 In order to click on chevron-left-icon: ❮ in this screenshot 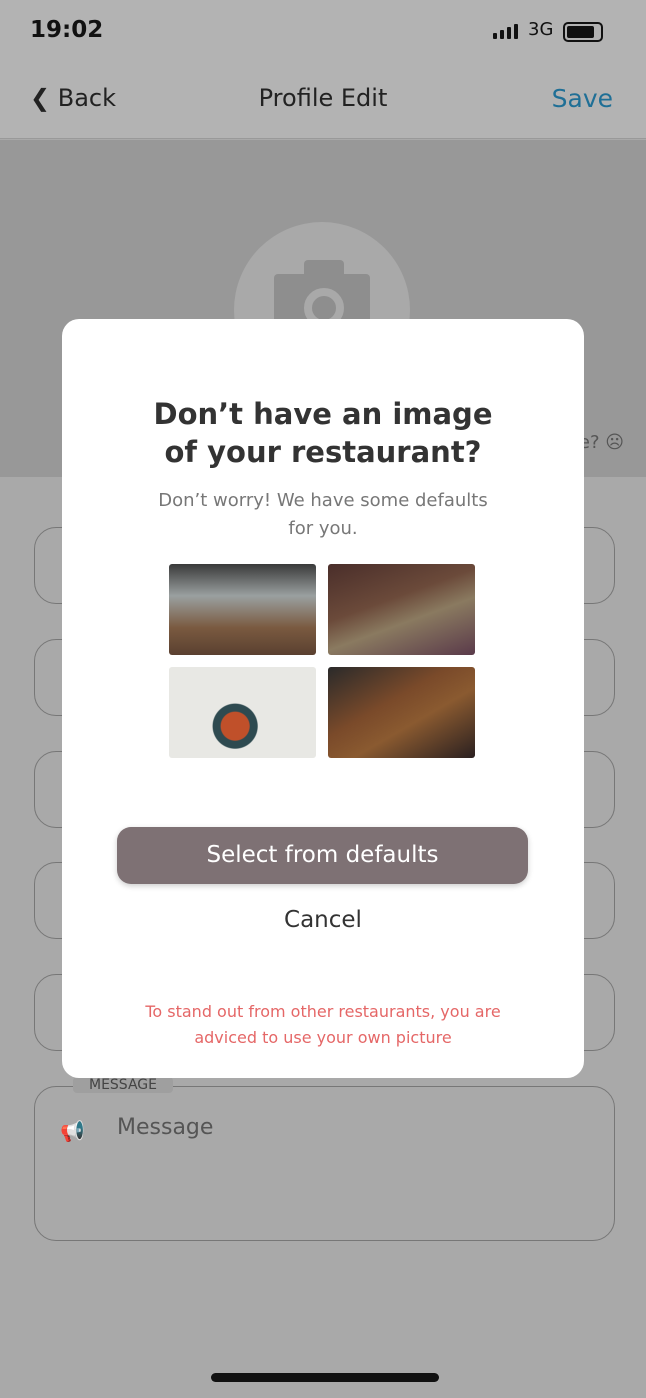, I will do `click(40, 98)`.